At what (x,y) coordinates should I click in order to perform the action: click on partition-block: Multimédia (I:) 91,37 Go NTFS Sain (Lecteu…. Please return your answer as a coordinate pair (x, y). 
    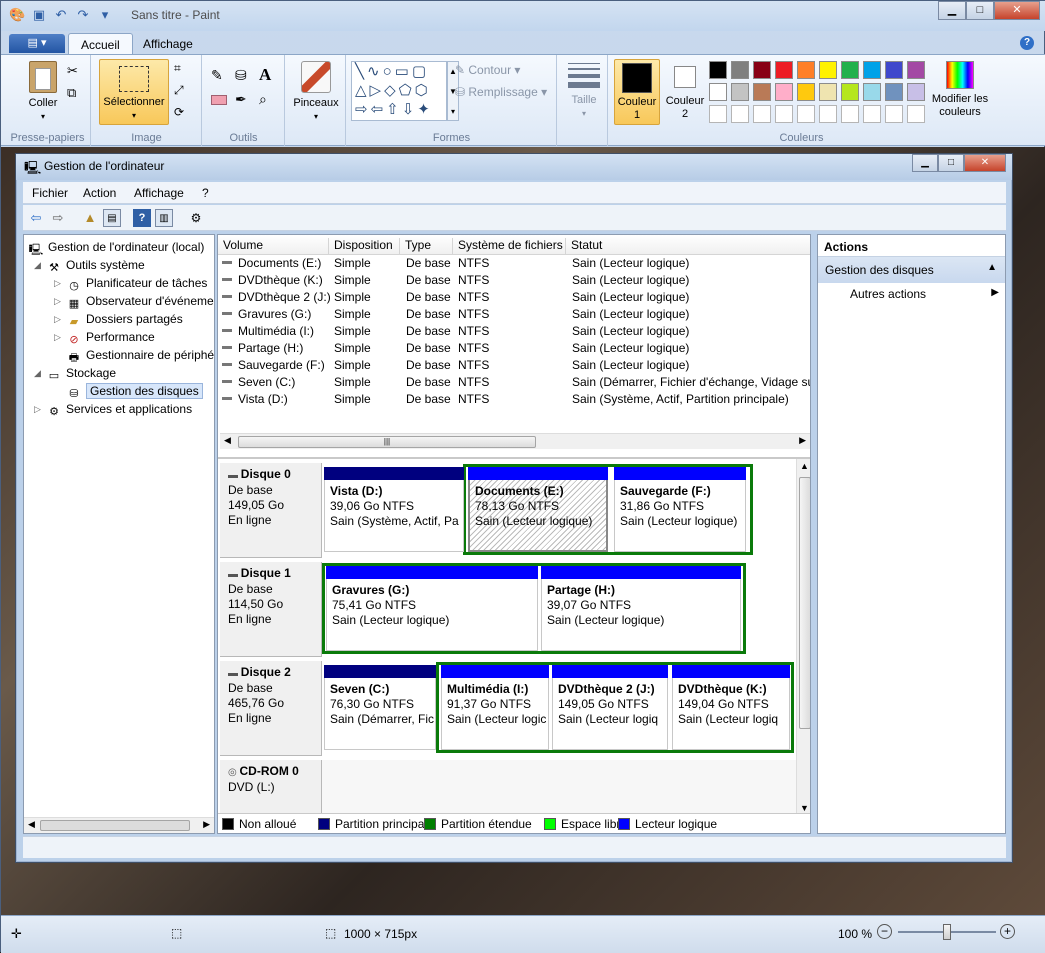
    Looking at the image, I should click on (495, 707).